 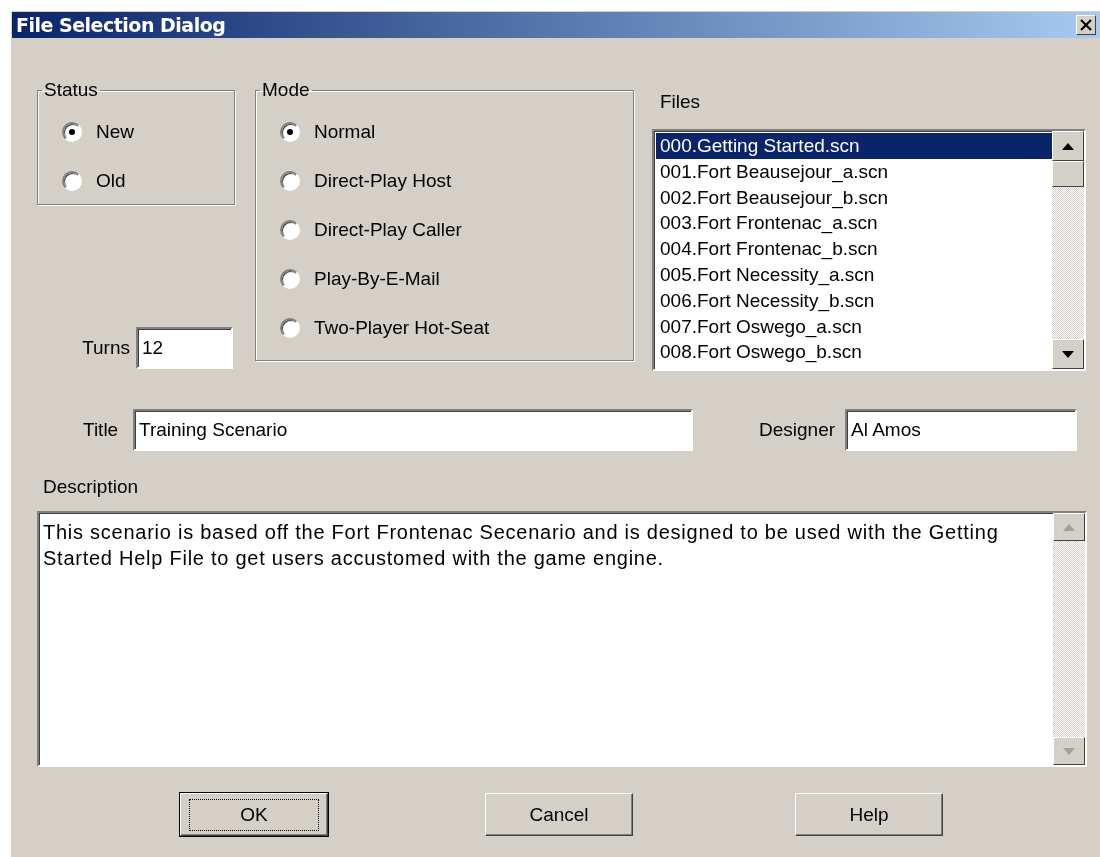 What do you see at coordinates (345, 131) in the screenshot?
I see `radio-label: Normal` at bounding box center [345, 131].